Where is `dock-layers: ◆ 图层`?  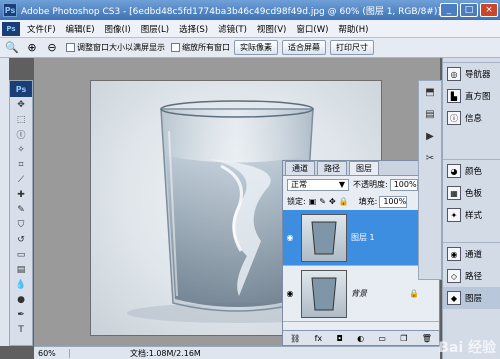
dock-layers: ◆ 图层 is located at coordinates (471, 298).